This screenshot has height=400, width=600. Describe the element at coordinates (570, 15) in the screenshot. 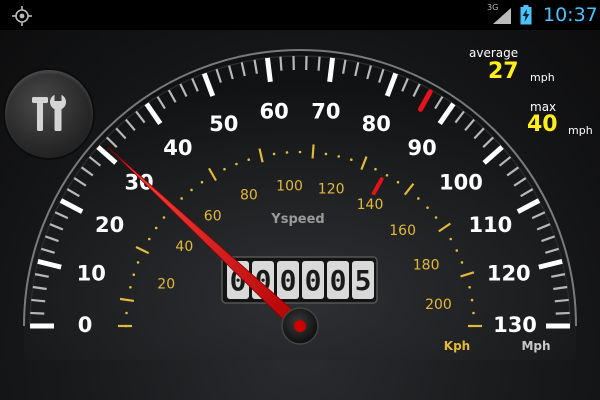

I see `clock: 10:37` at that location.